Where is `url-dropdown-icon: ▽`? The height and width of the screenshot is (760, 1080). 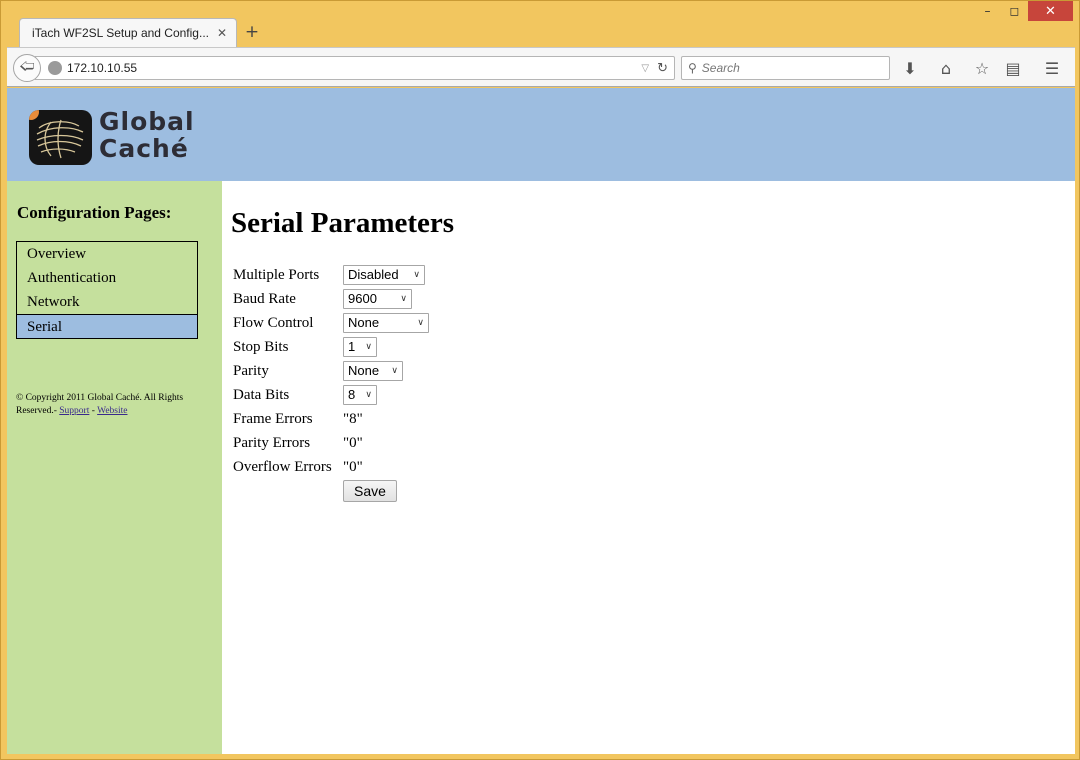 url-dropdown-icon: ▽ is located at coordinates (645, 68).